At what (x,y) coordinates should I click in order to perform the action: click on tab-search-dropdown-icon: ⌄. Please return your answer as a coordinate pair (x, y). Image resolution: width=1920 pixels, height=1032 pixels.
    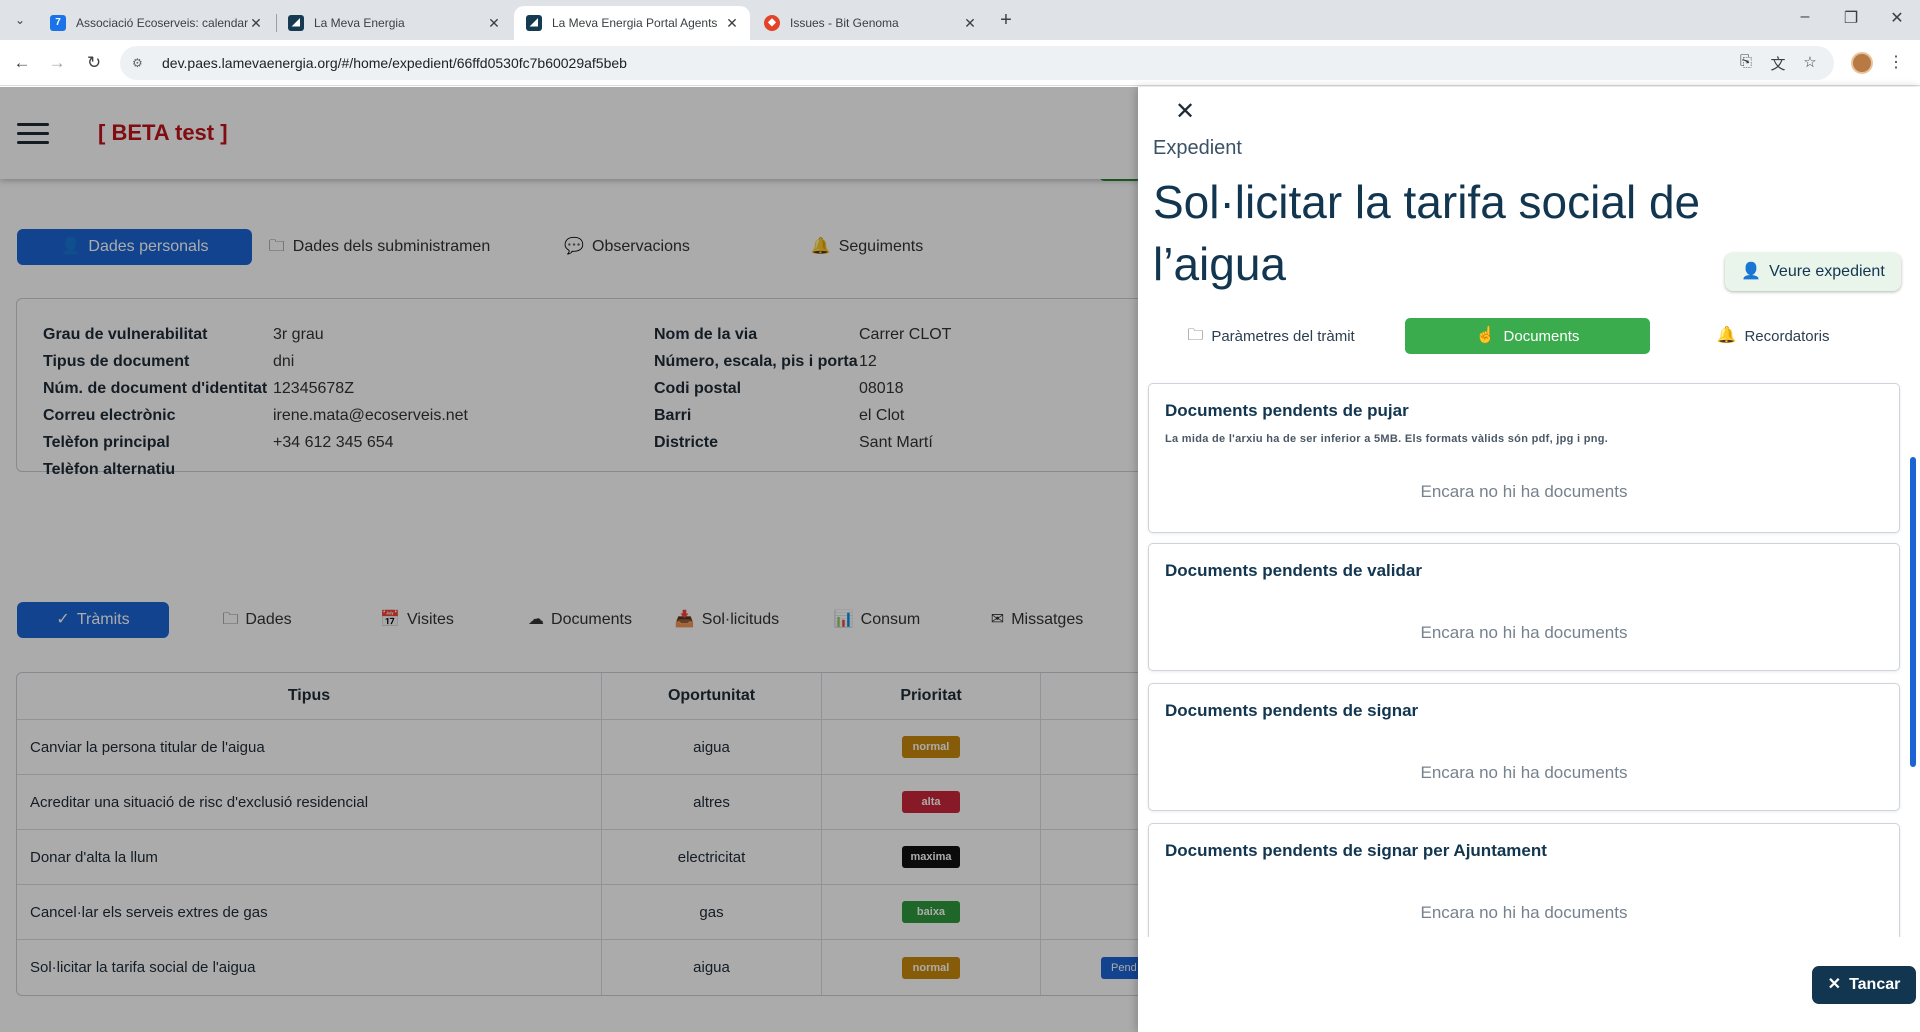
    Looking at the image, I should click on (20, 20).